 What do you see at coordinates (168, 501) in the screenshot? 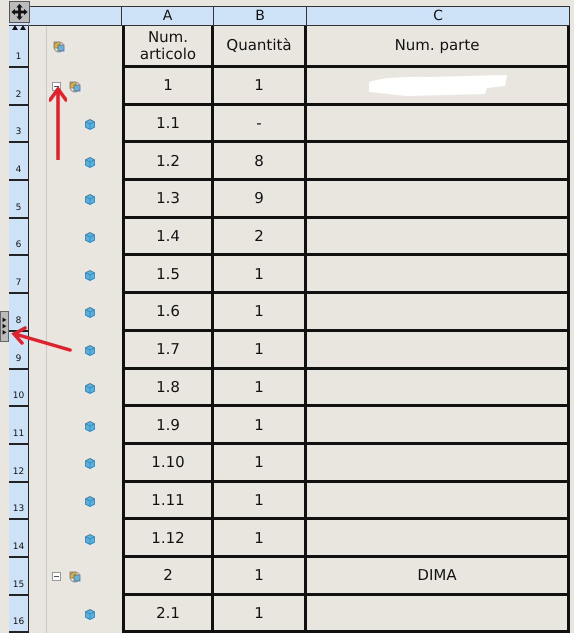
I see `table-cell: 1.11` at bounding box center [168, 501].